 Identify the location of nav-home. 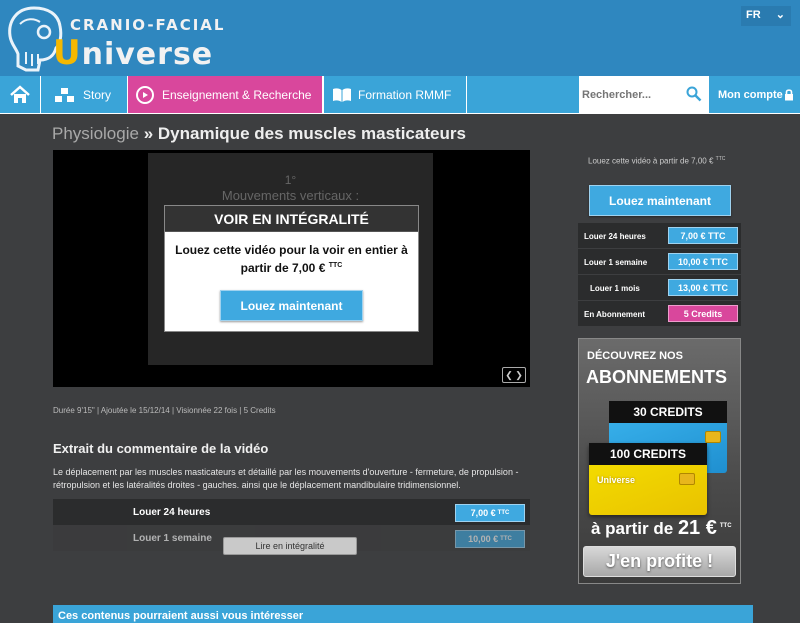
(20, 94).